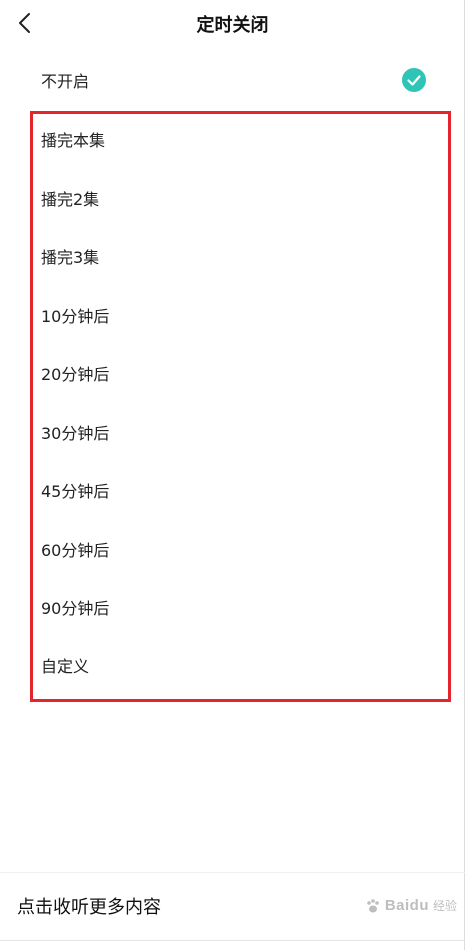 Image resolution: width=465 pixels, height=950 pixels. I want to click on option-row-current-episode: 播完本集, so click(232, 139).